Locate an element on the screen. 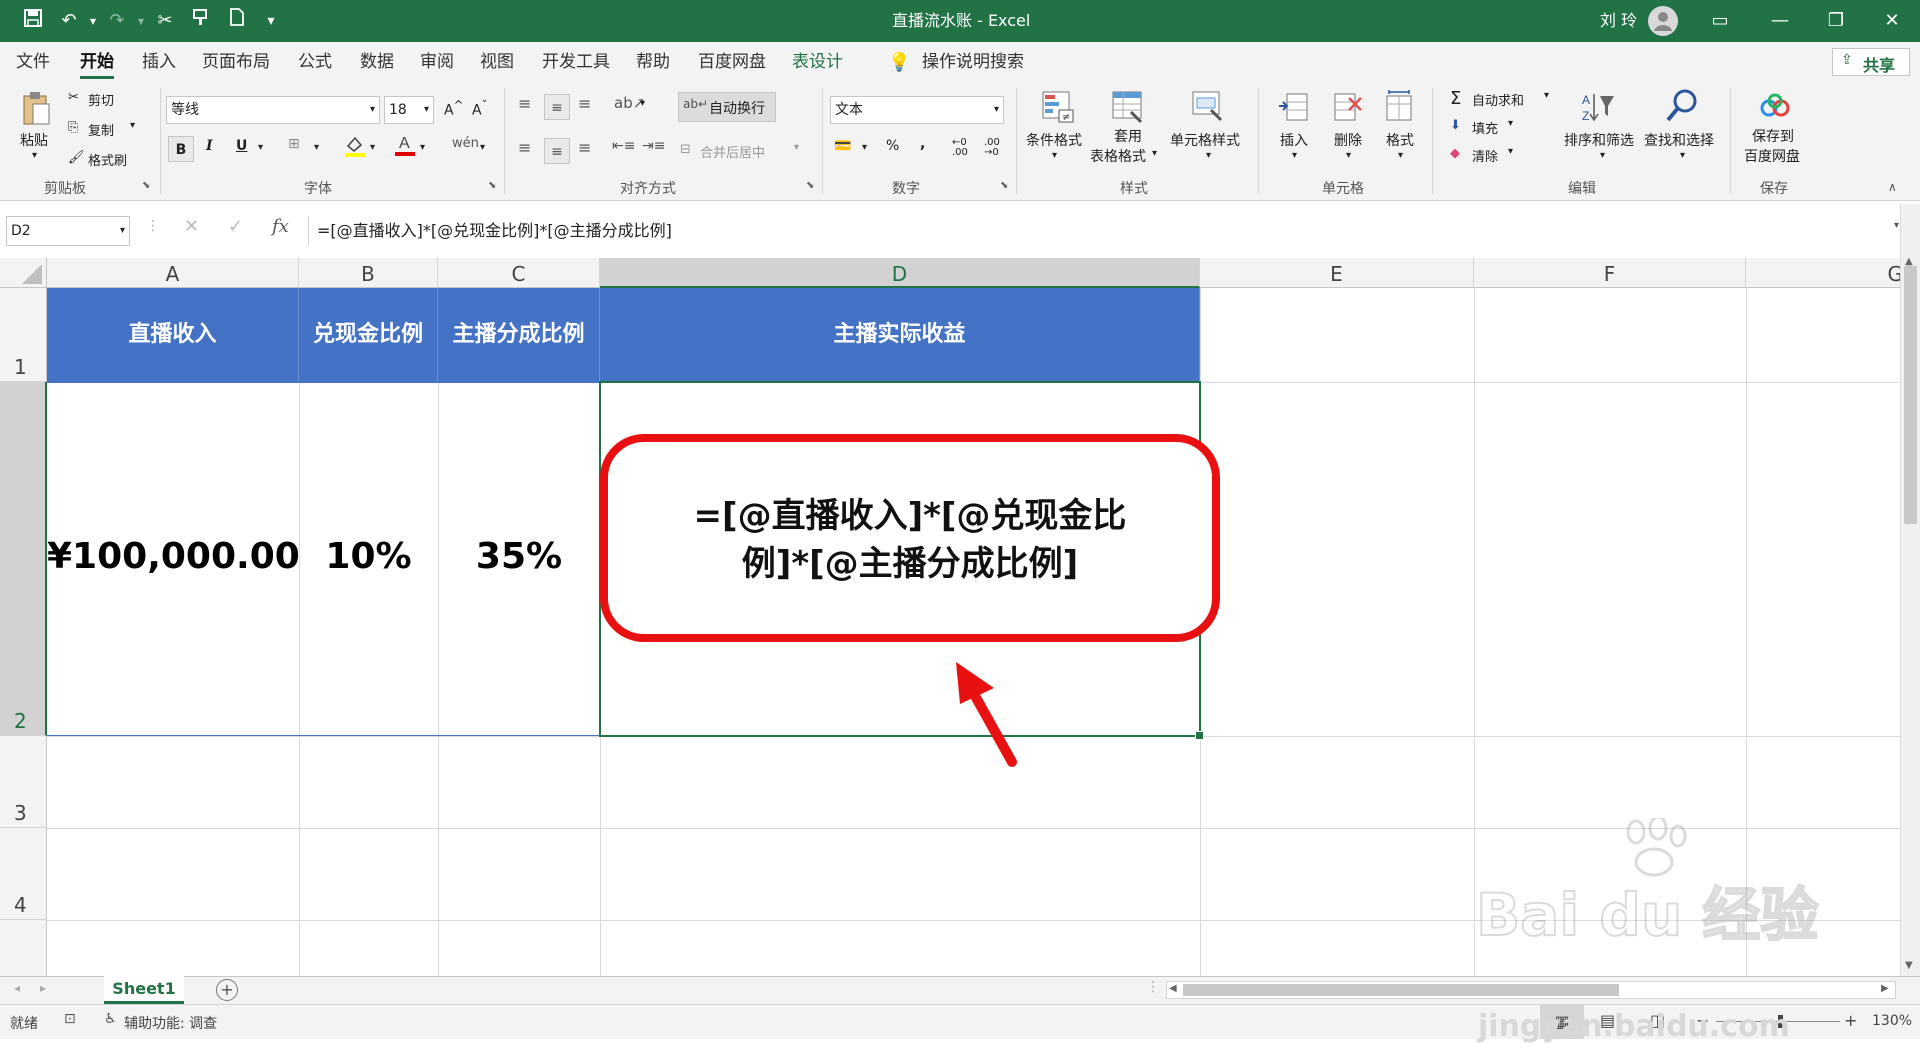  find-select-icon is located at coordinates (1682, 107).